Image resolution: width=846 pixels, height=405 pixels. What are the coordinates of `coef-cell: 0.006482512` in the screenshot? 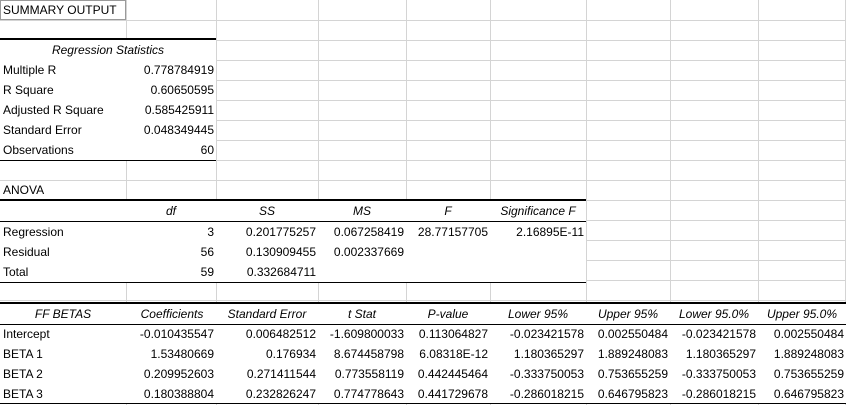 It's located at (280, 334).